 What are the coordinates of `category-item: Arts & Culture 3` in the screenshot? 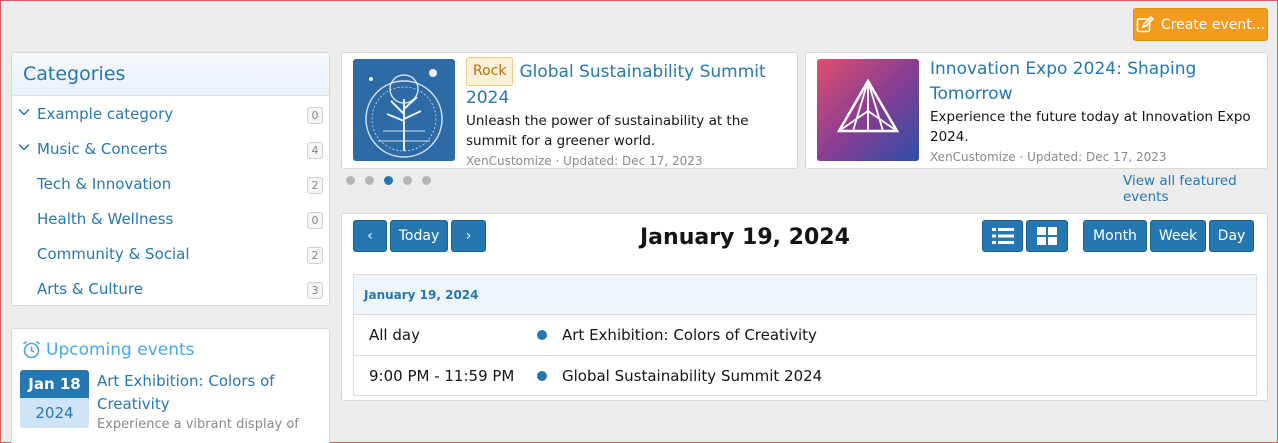 It's located at (170, 288).